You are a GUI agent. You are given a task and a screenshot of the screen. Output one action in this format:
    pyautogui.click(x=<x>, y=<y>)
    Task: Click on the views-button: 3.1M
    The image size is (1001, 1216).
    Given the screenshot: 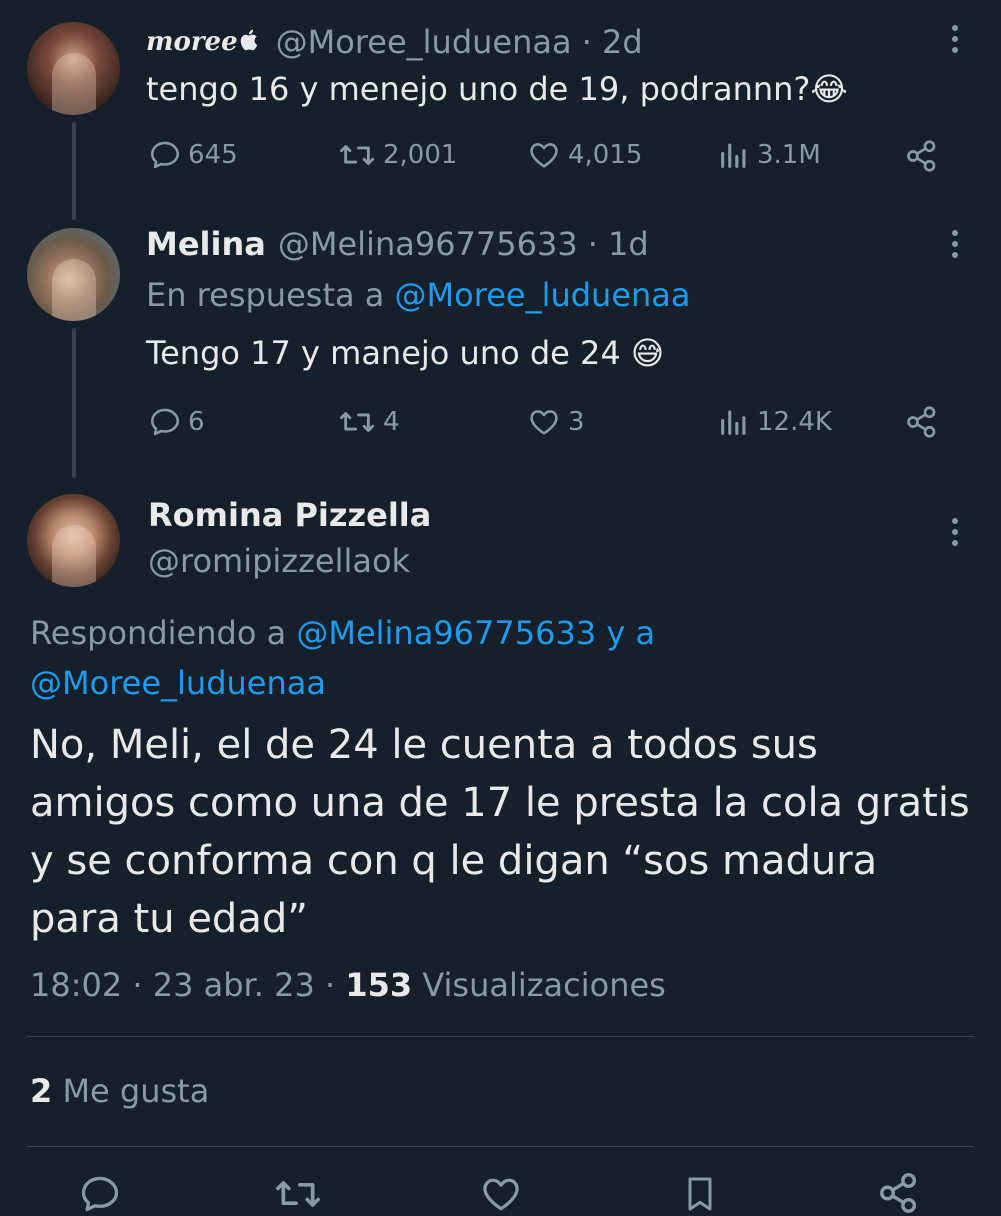 What is the action you would take?
    pyautogui.click(x=769, y=155)
    